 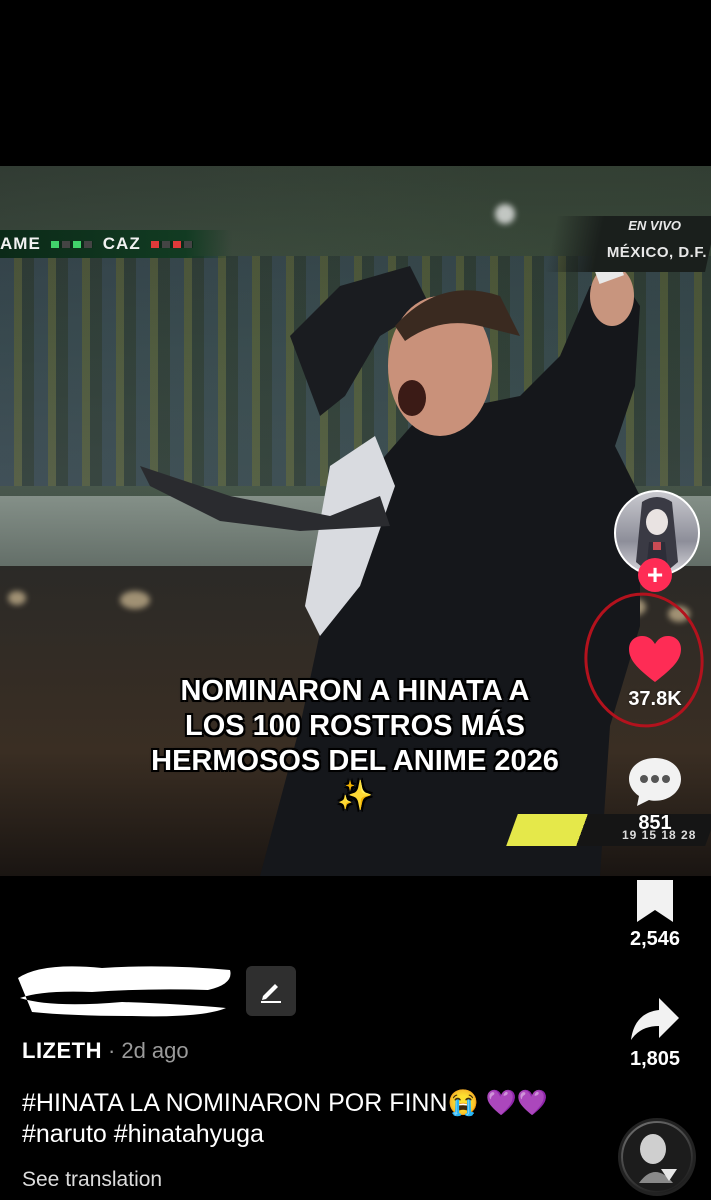 I want to click on see-translation-link: See translation, so click(x=92, y=1180).